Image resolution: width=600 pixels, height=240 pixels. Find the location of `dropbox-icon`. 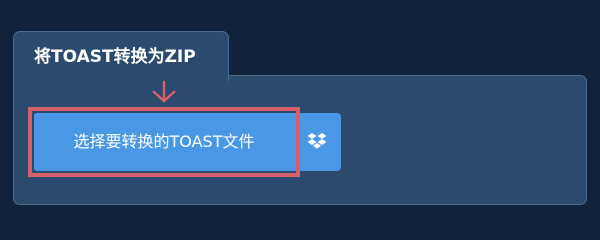

dropbox-icon is located at coordinates (317, 141).